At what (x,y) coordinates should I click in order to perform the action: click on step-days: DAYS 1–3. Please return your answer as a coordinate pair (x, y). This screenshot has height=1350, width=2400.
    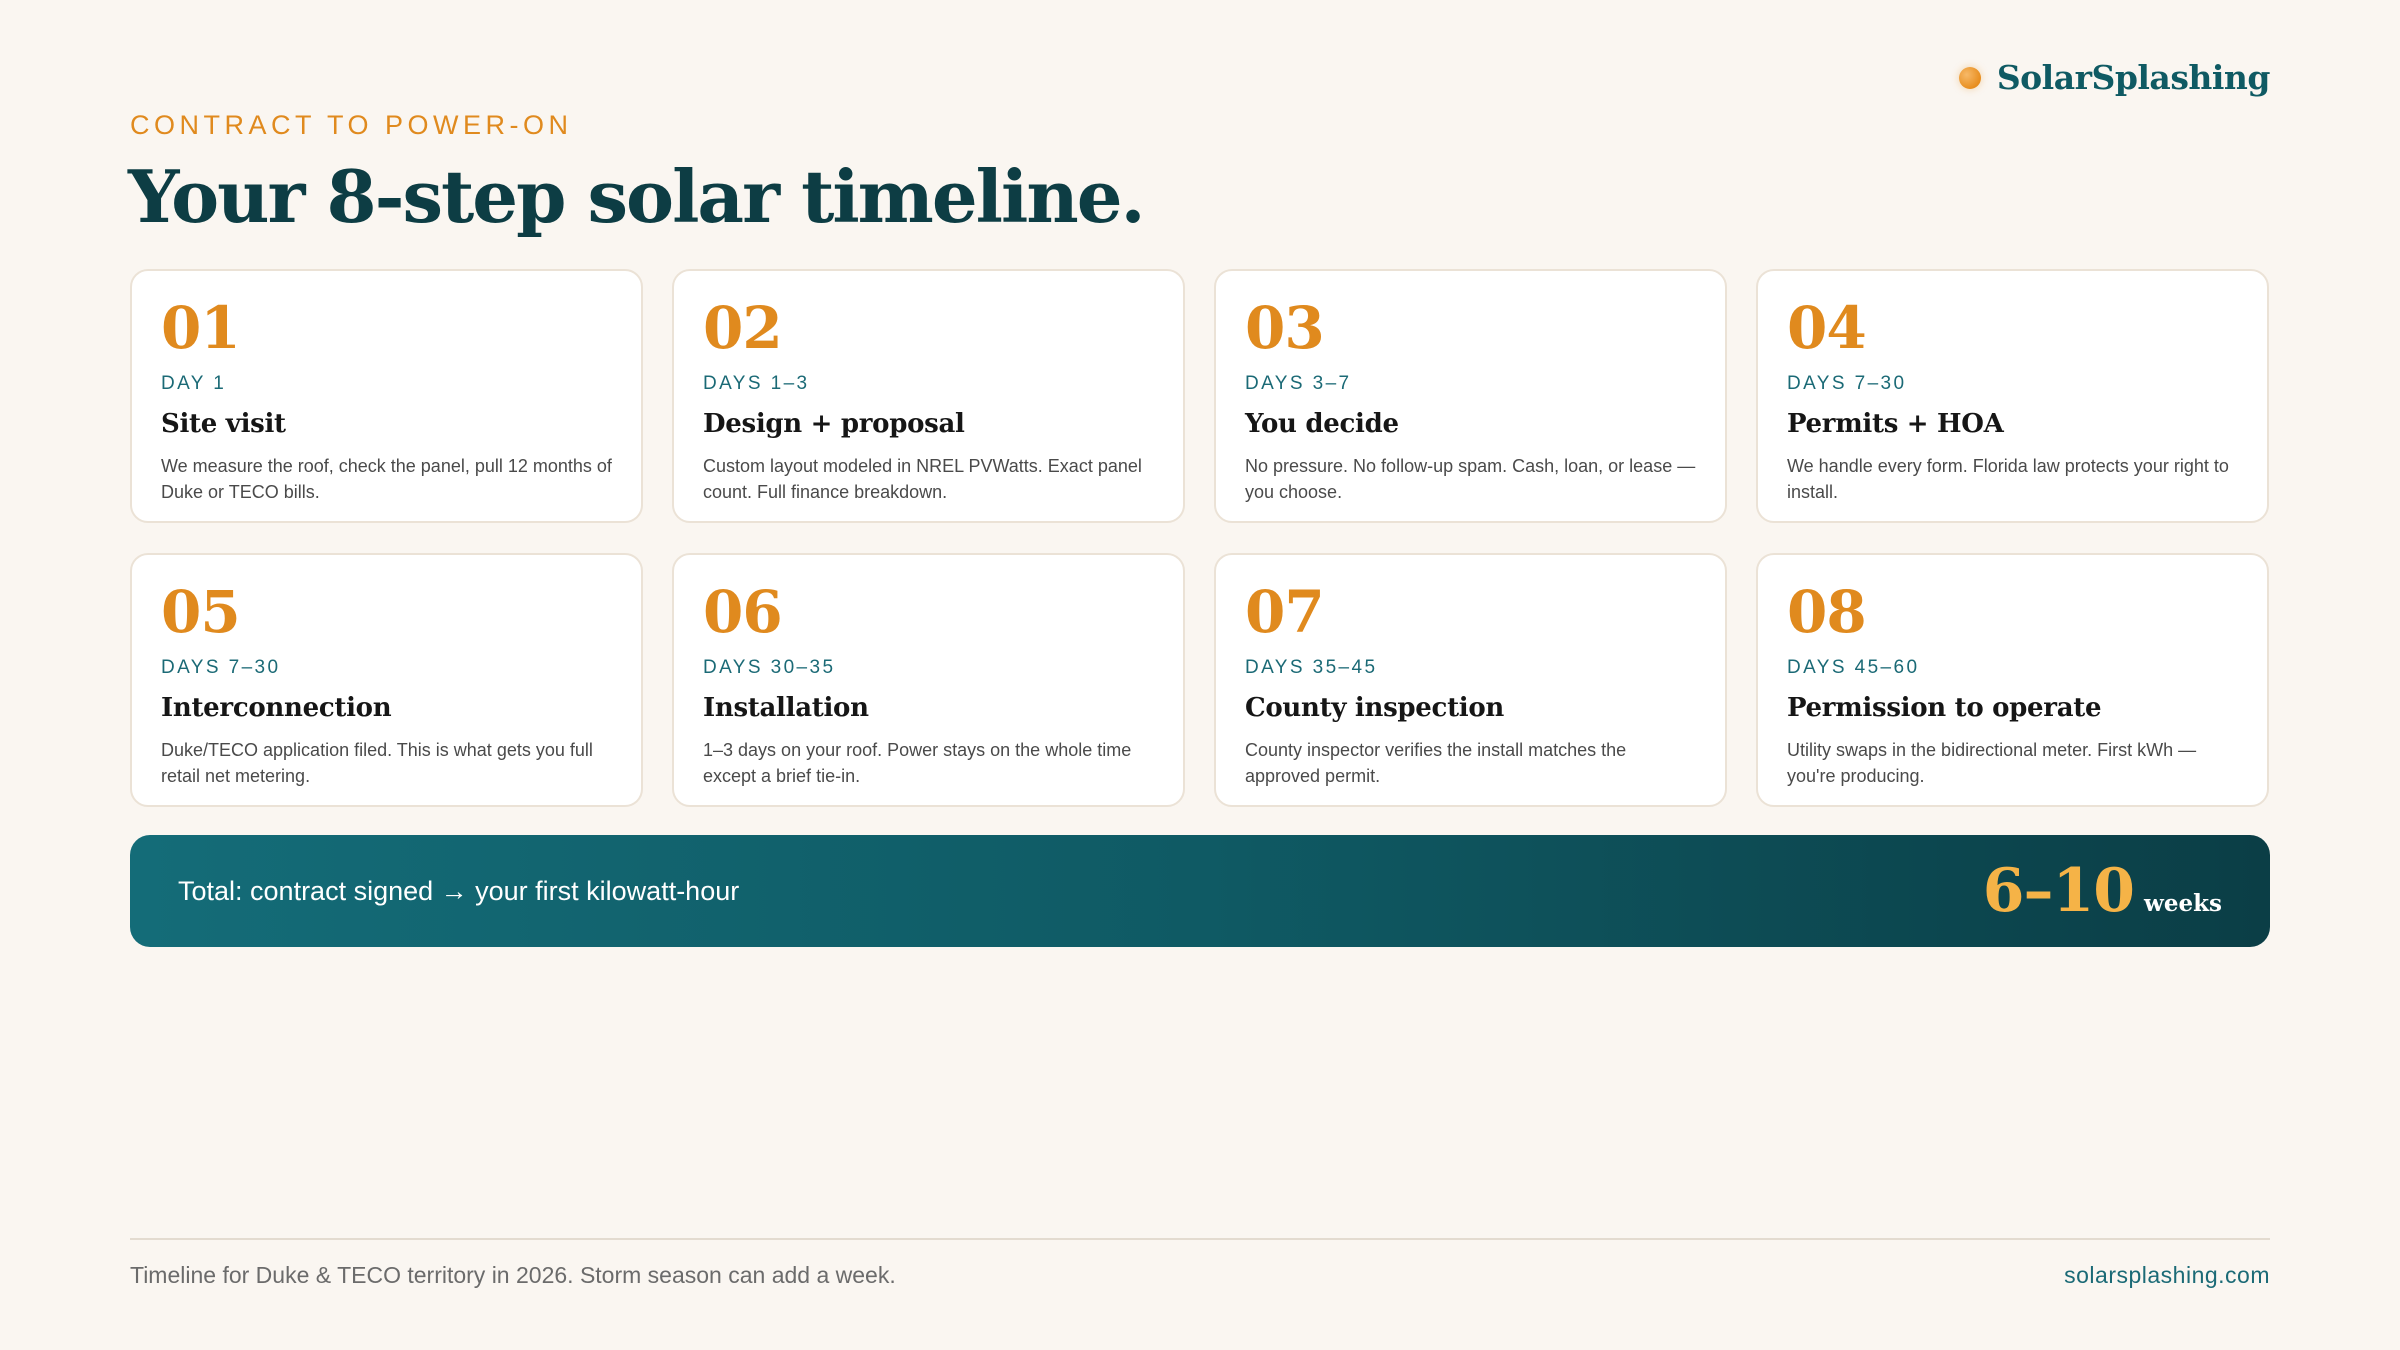
    Looking at the image, I should click on (756, 383).